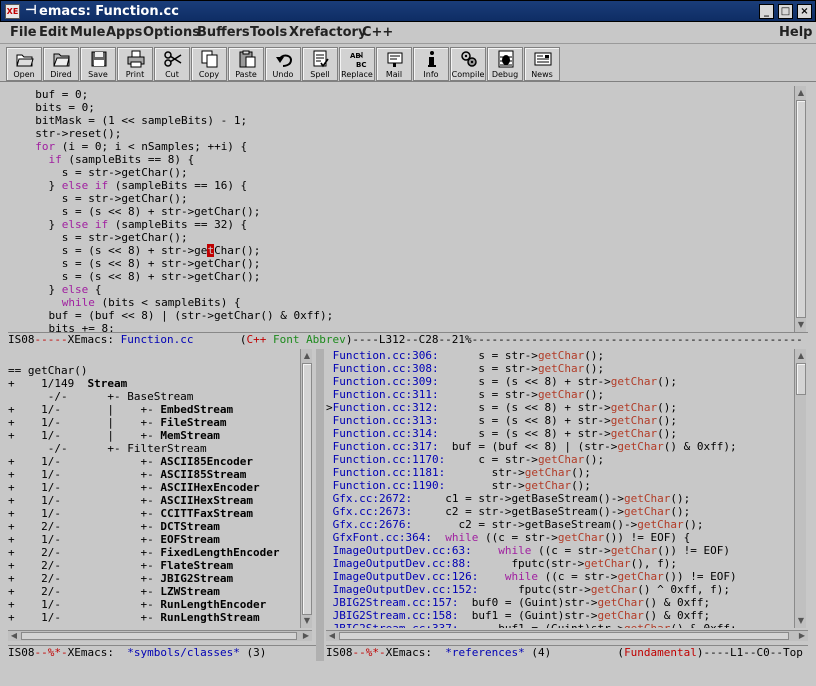  I want to click on xemacs-app-icon: XE, so click(12, 11).